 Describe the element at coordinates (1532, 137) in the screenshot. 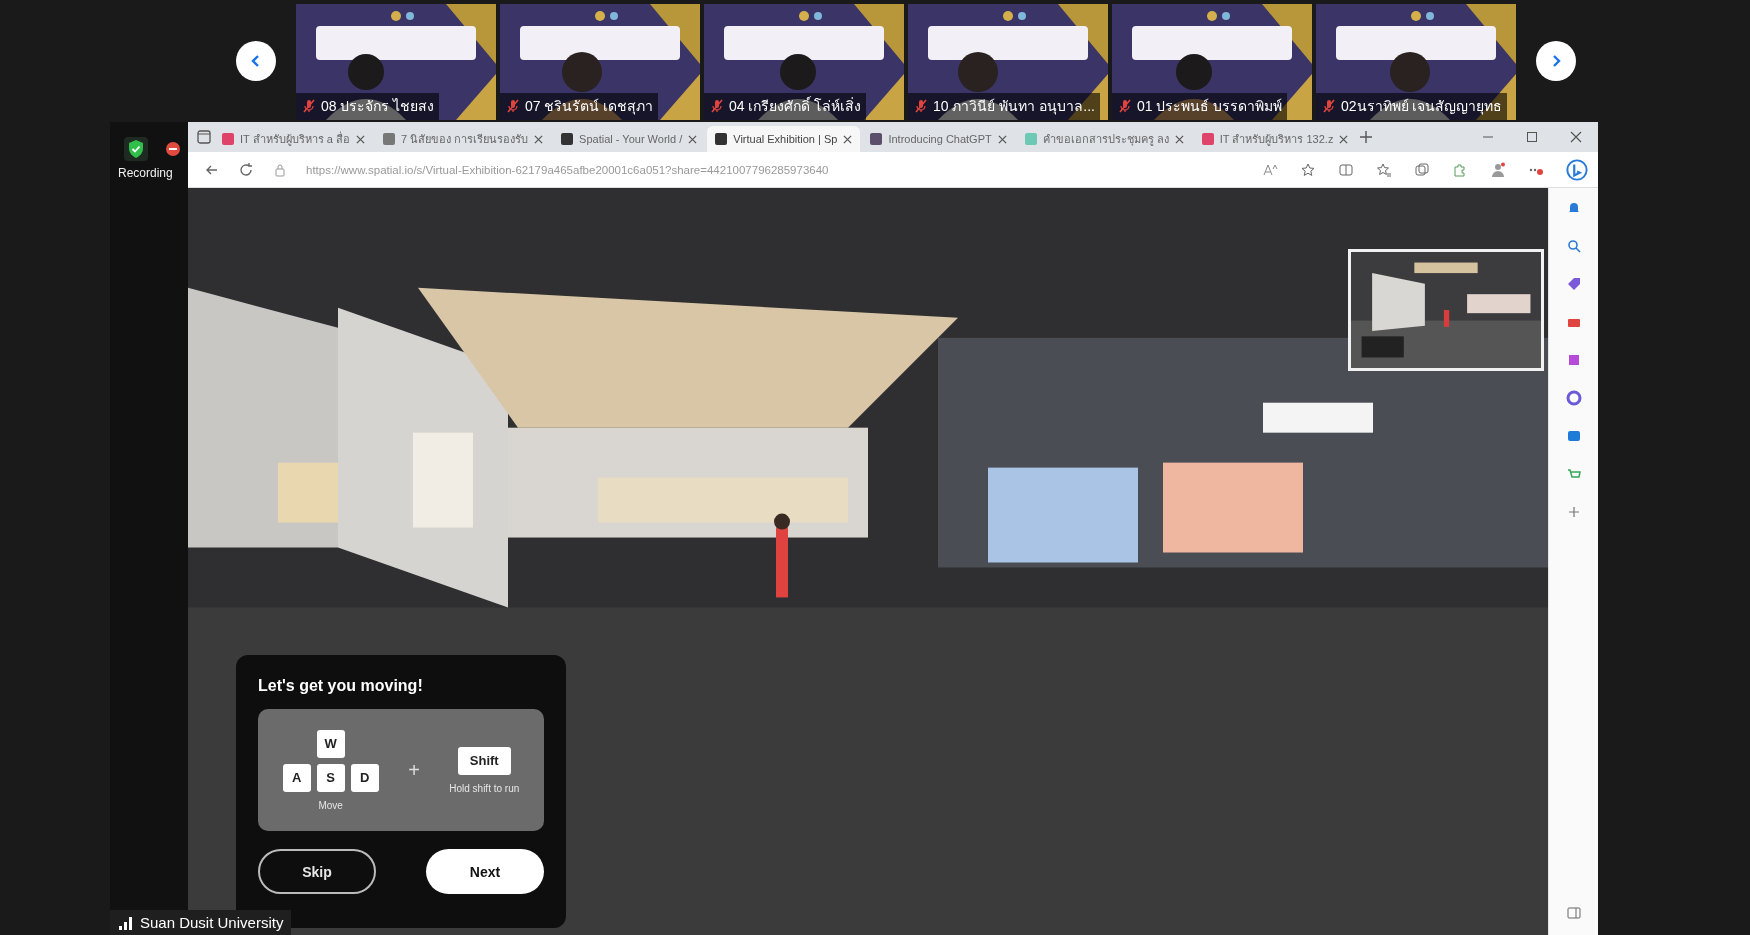

I see `maximize-icon` at that location.